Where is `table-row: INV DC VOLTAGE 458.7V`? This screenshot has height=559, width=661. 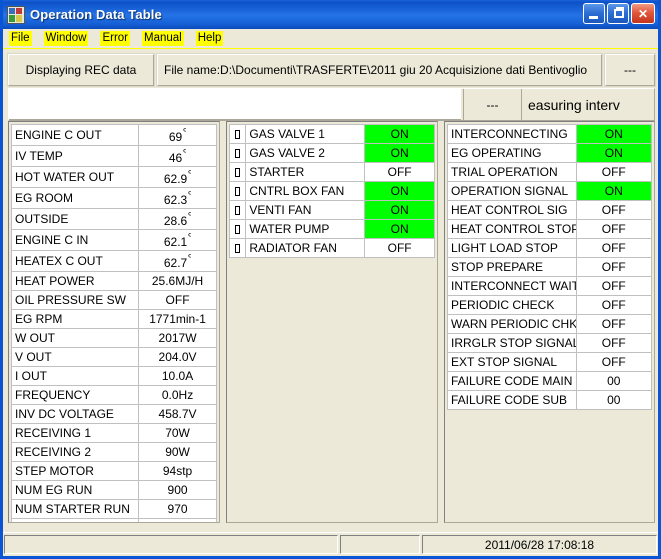
table-row: INV DC VOLTAGE 458.7V is located at coordinates (113, 414).